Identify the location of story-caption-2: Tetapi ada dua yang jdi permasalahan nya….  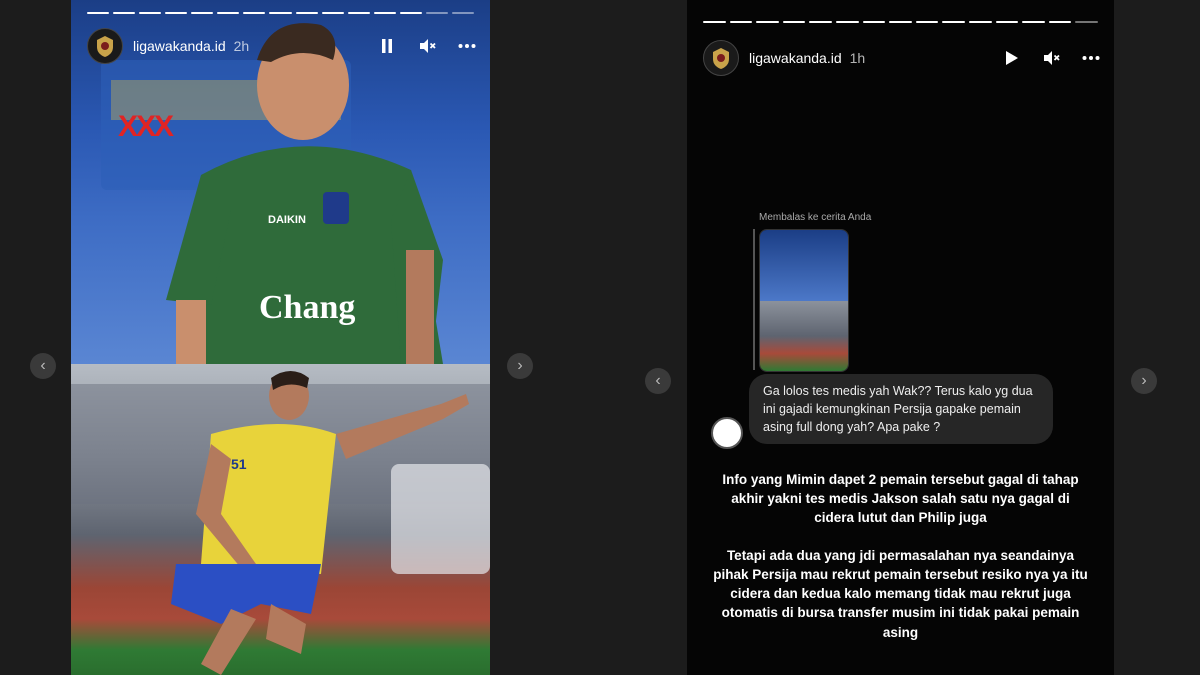
(900, 594).